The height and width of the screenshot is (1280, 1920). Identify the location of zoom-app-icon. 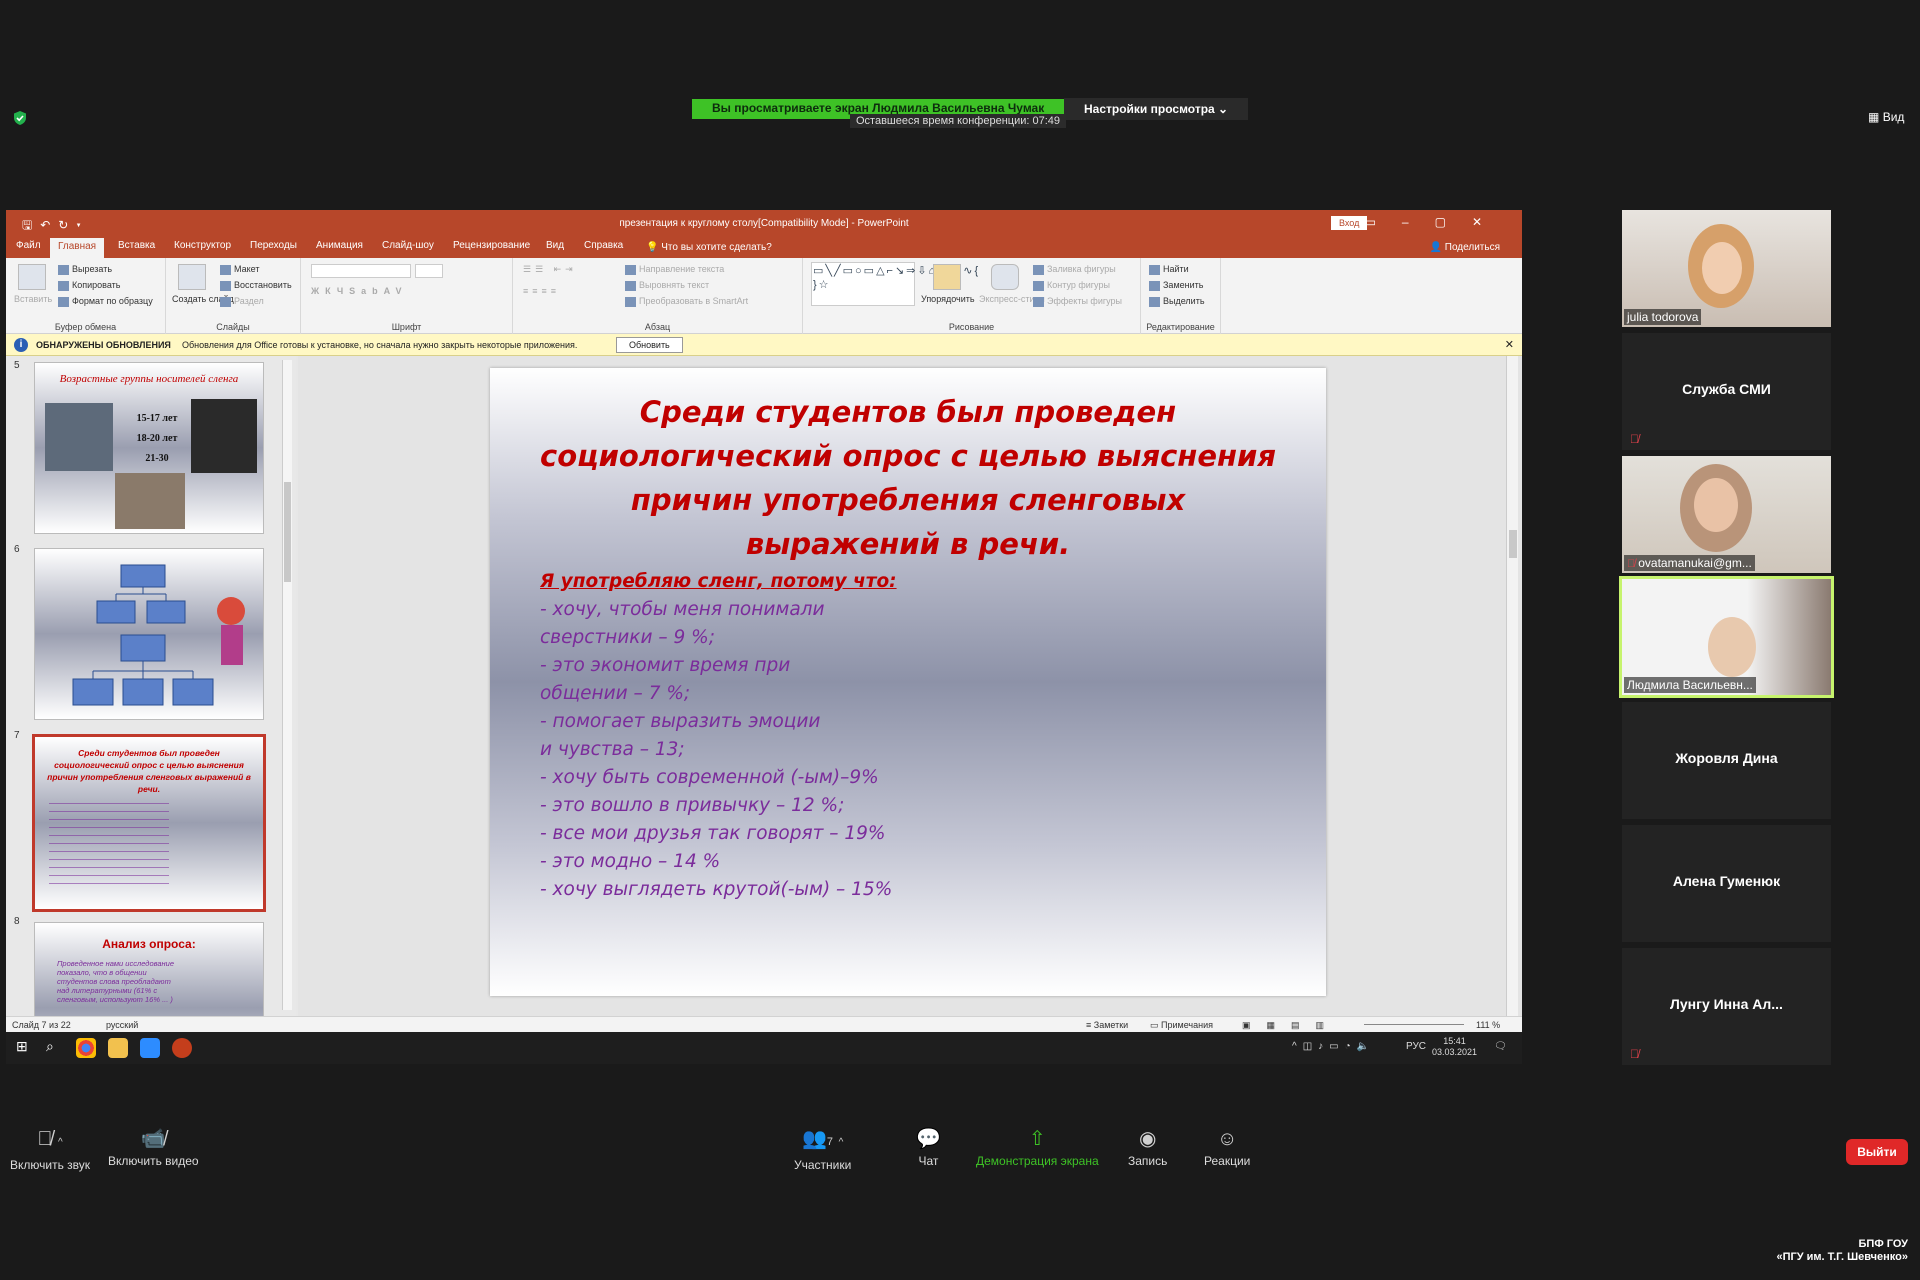
(150, 1048).